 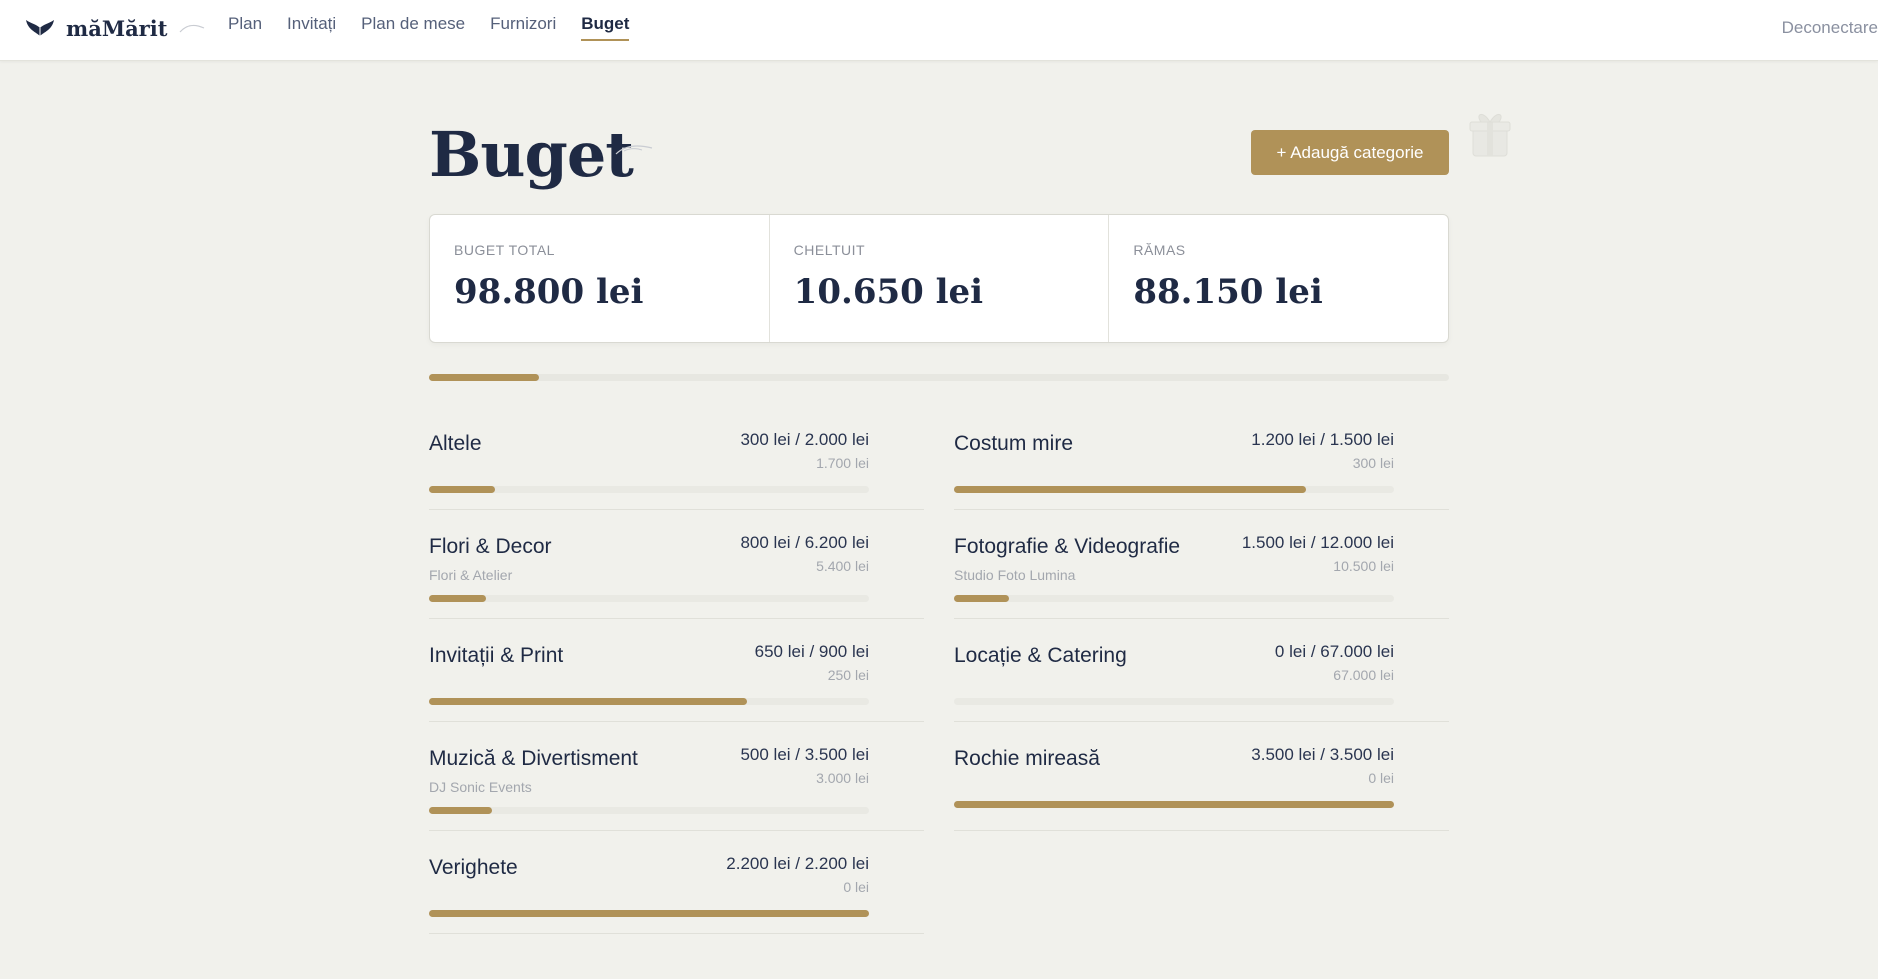 I want to click on category-remaining: 5.400 lei, so click(x=842, y=566).